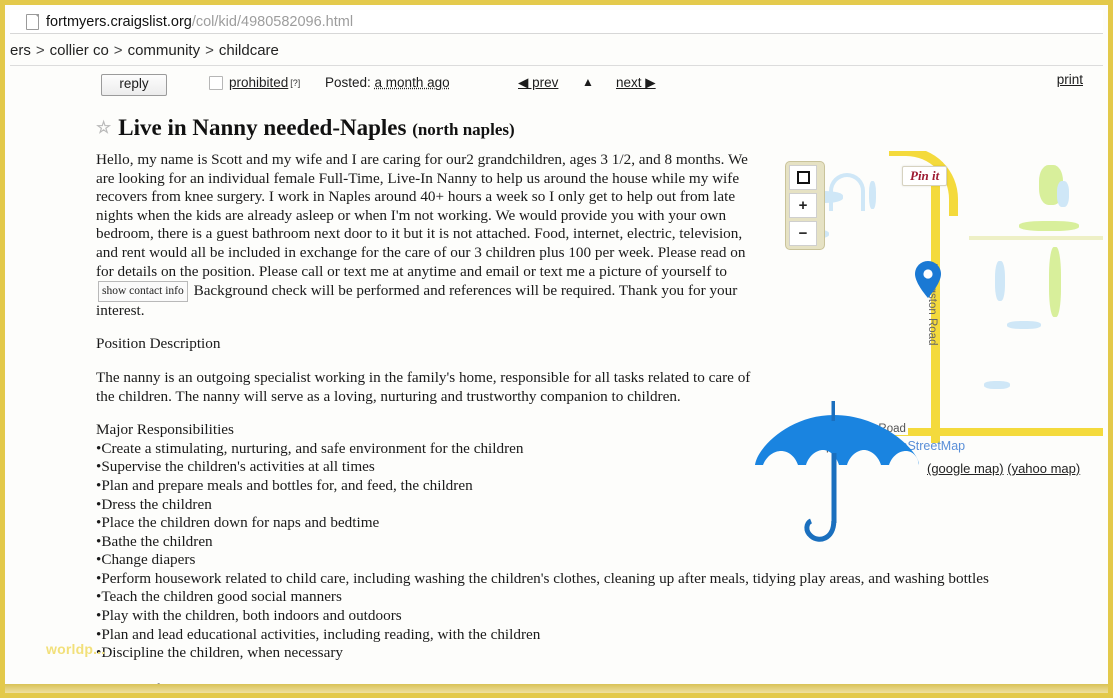  Describe the element at coordinates (928, 279) in the screenshot. I see `map-marker-icon` at that location.